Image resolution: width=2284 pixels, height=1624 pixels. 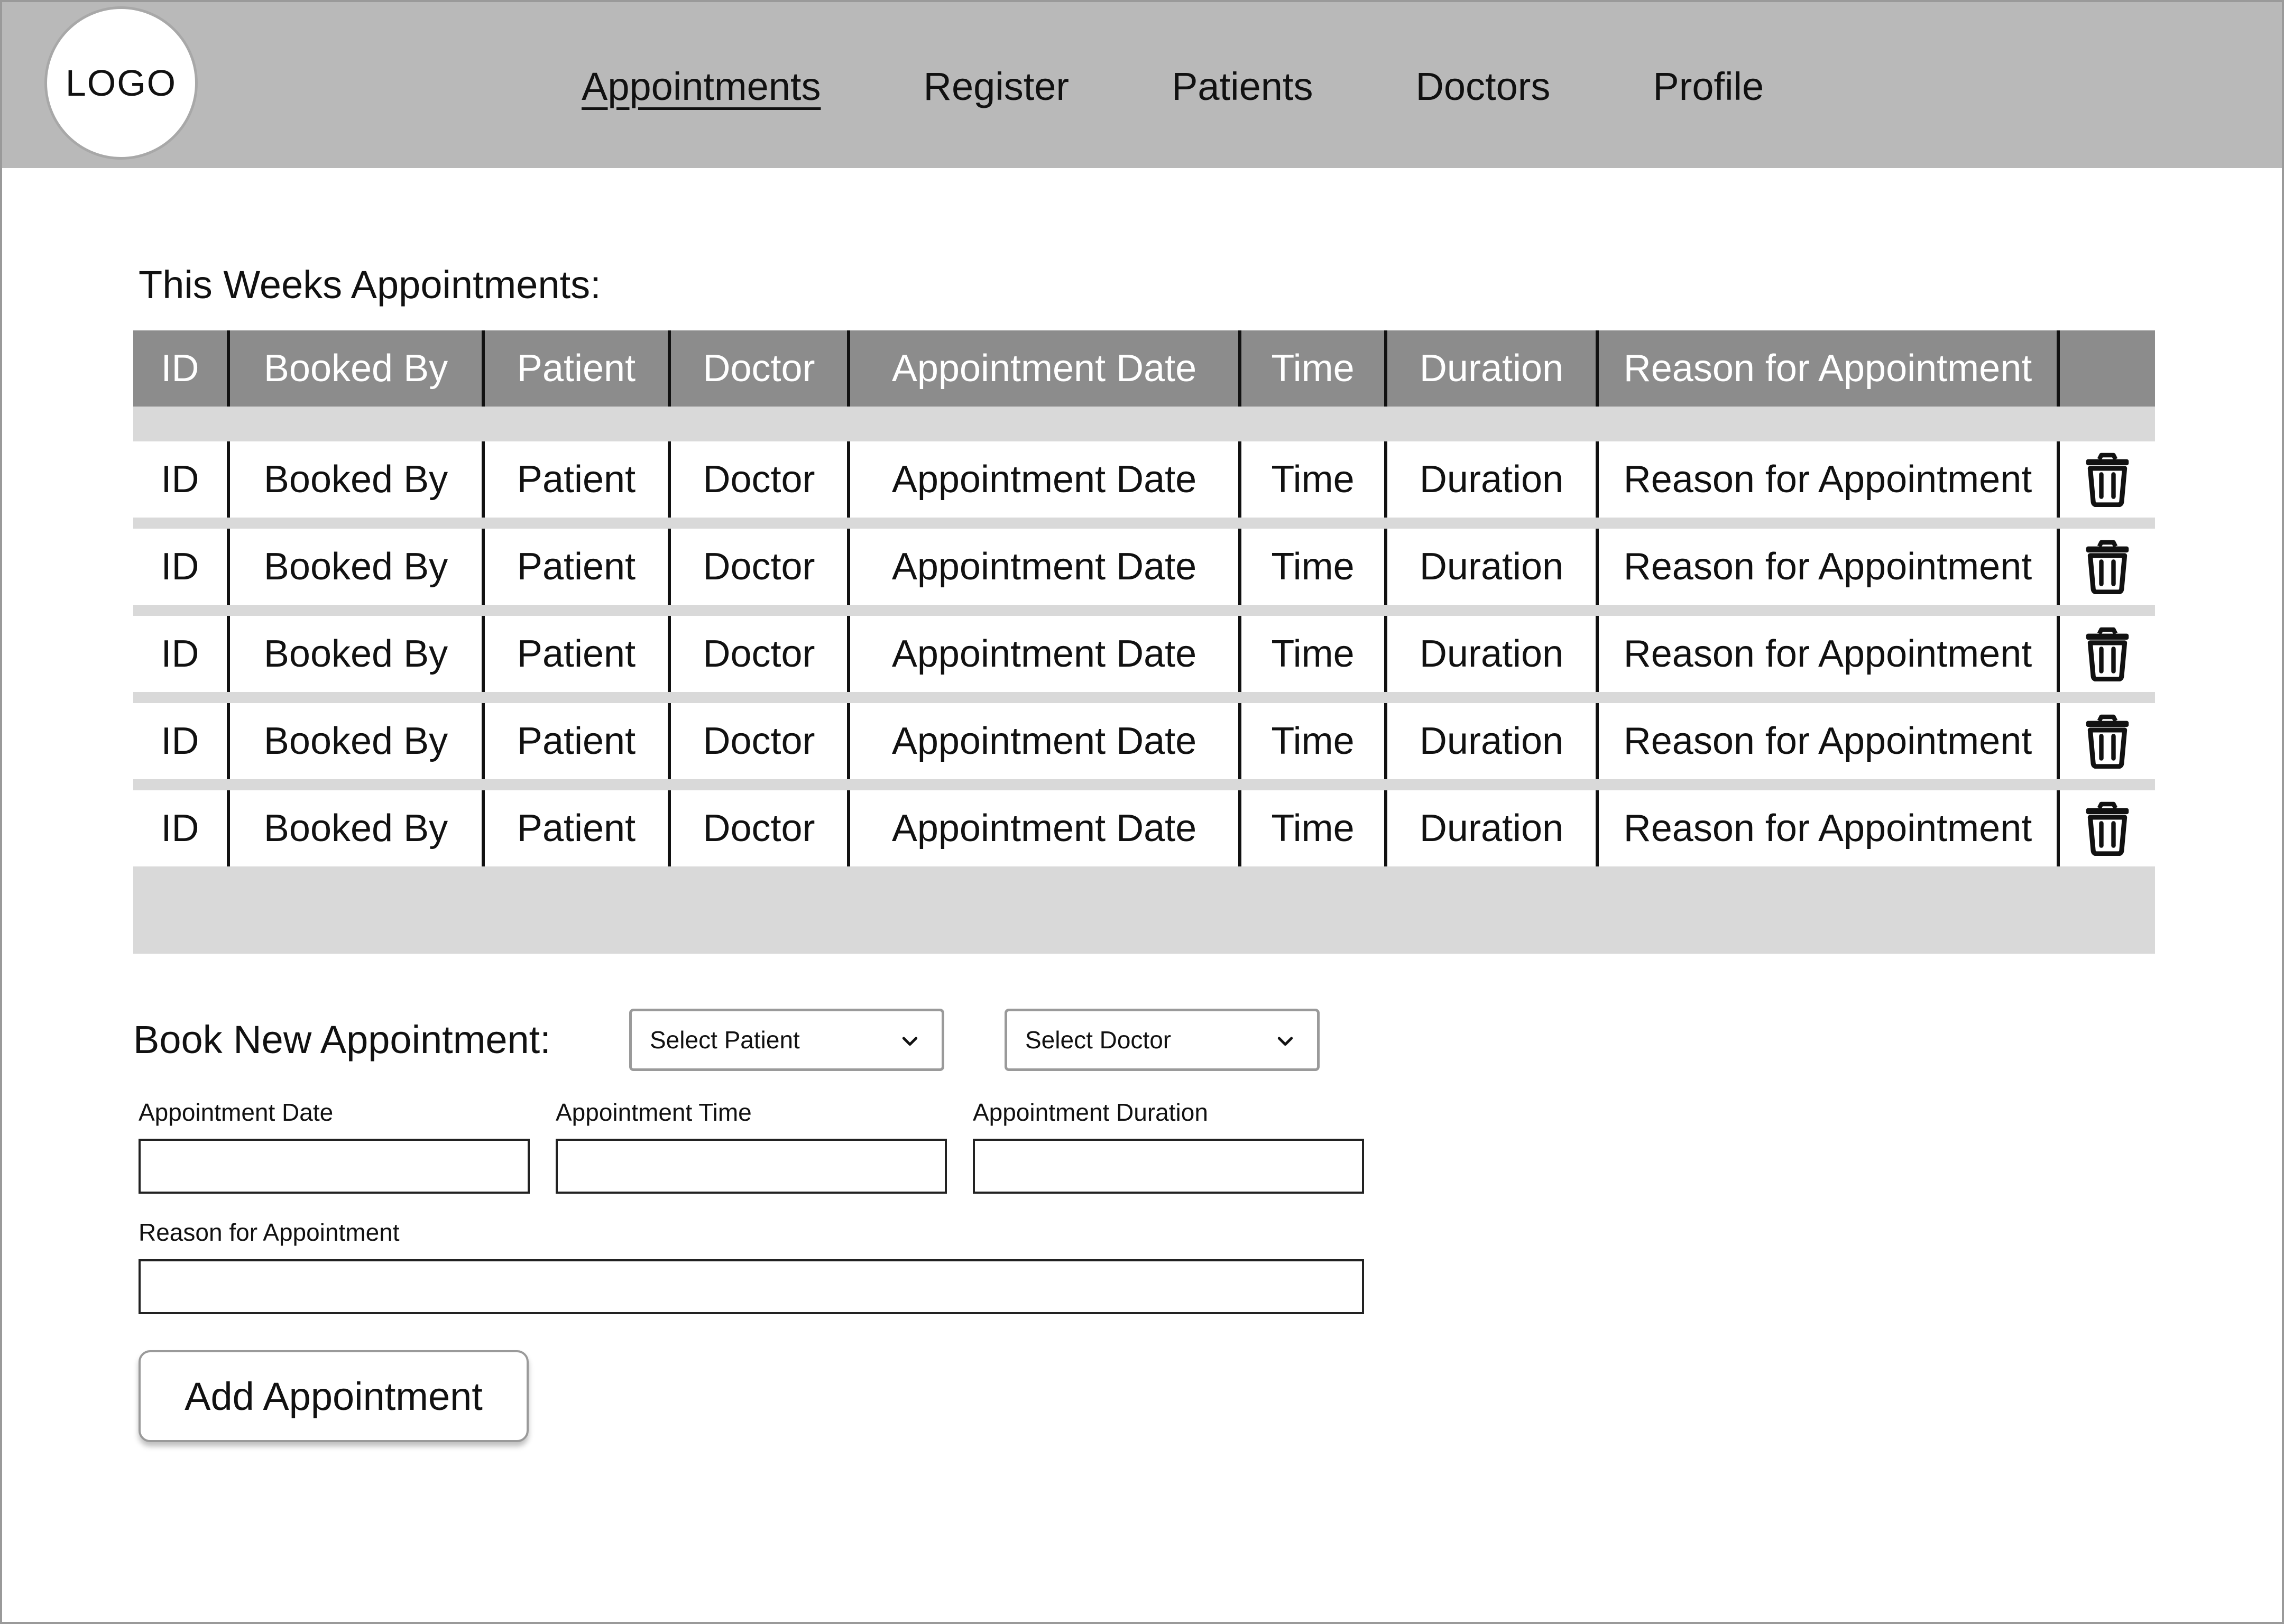 What do you see at coordinates (342, 1040) in the screenshot?
I see `book-appointment-title: Book New Appointment:` at bounding box center [342, 1040].